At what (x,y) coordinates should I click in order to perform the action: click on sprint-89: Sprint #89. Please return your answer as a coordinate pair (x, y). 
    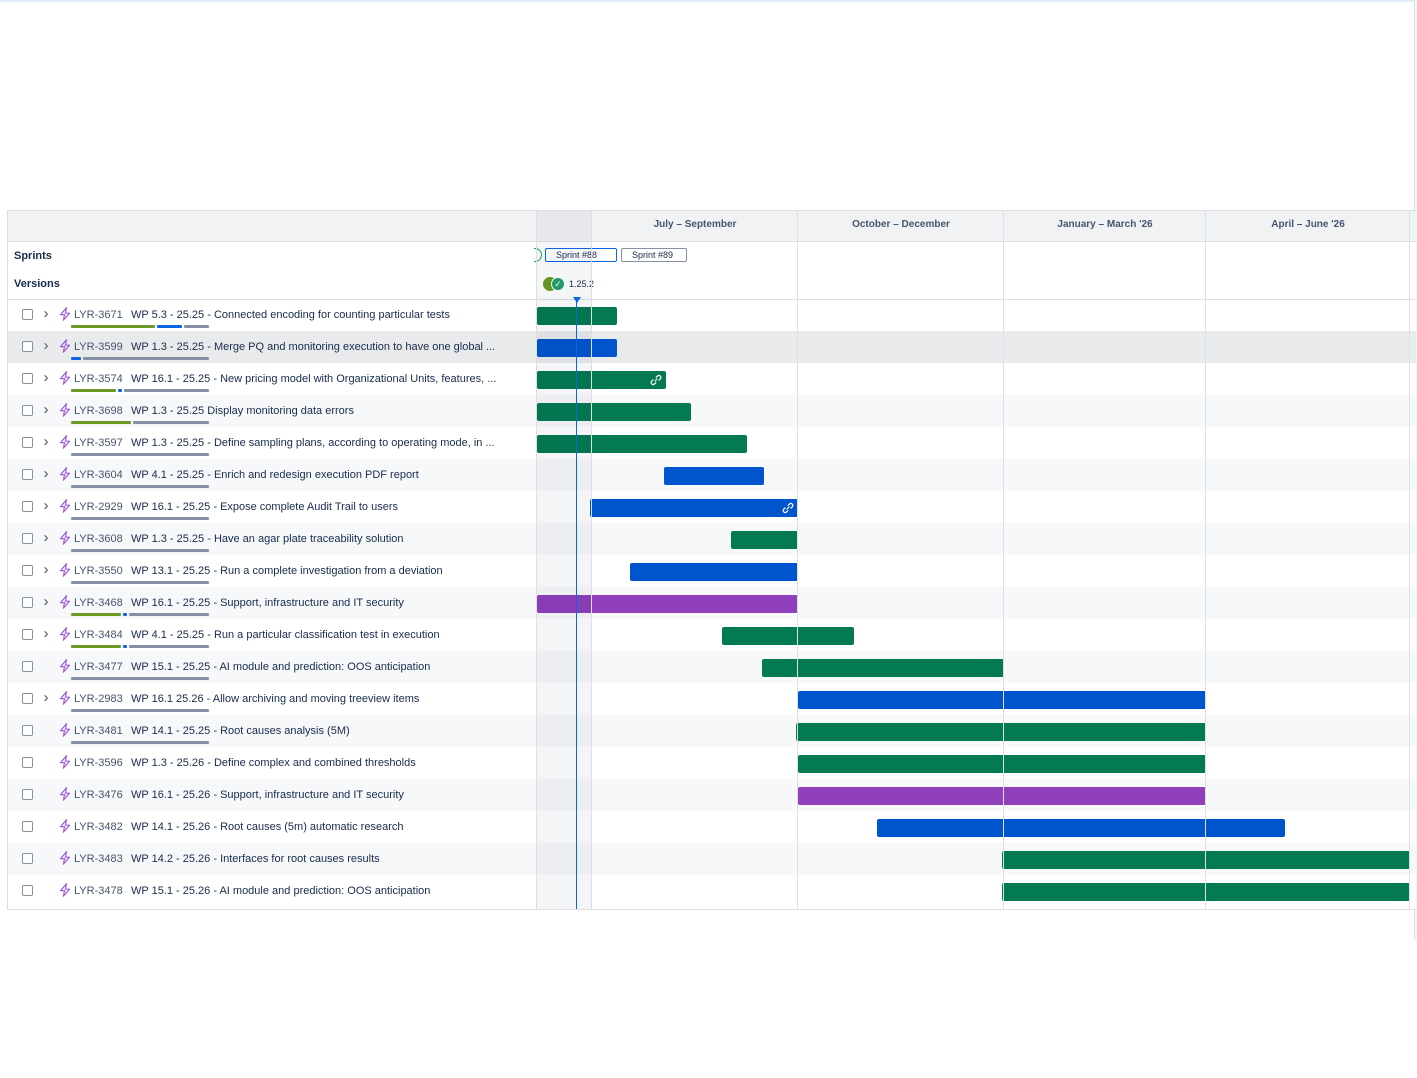
    Looking at the image, I should click on (654, 255).